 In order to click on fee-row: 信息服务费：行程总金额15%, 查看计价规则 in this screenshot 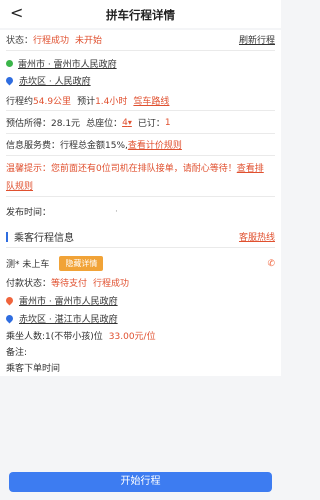, I will do `click(140, 144)`.